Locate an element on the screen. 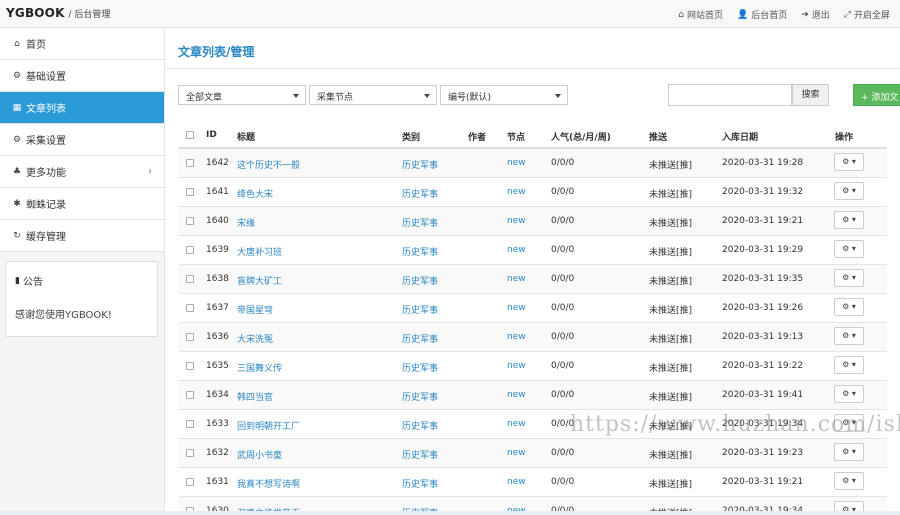 The height and width of the screenshot is (515, 900). add-article-button: + 添加文 is located at coordinates (876, 95).